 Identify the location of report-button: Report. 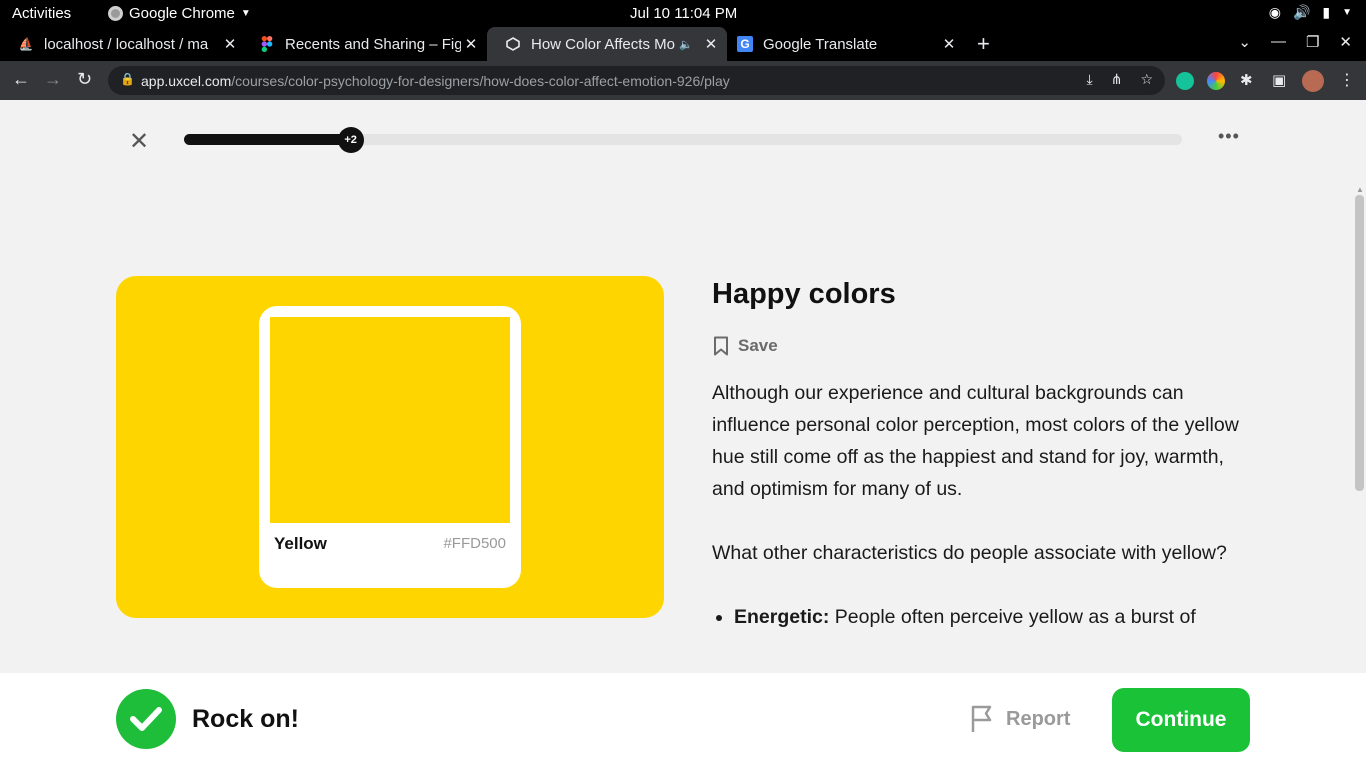
(1020, 719).